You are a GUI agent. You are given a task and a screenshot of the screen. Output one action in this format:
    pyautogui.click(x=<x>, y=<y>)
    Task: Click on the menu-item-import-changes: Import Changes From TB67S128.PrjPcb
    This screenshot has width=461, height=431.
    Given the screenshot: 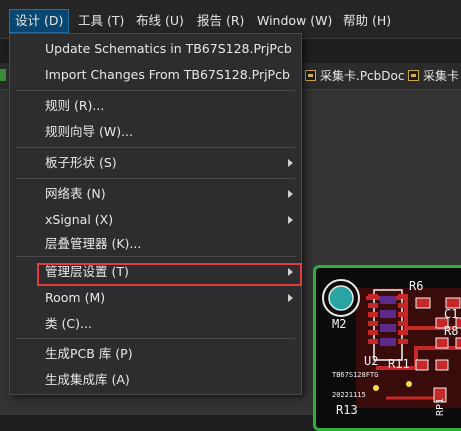 What is the action you would take?
    pyautogui.click(x=155, y=75)
    